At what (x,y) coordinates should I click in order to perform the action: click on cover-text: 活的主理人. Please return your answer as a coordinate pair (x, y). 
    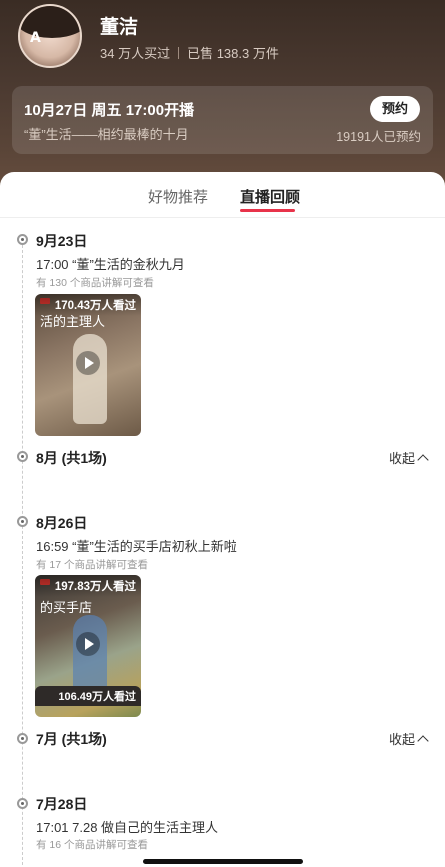
    Looking at the image, I should click on (73, 322).